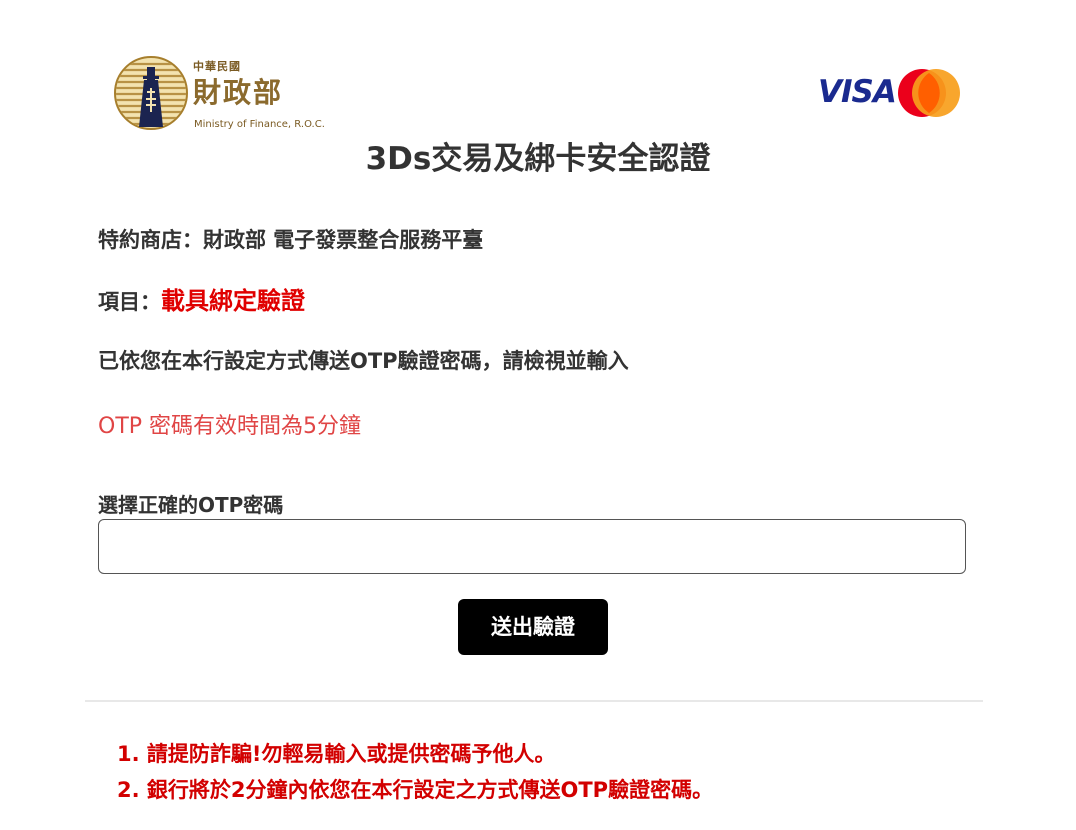 Image resolution: width=1076 pixels, height=830 pixels. Describe the element at coordinates (259, 124) in the screenshot. I see `logo-english-text: Ministry of Finance, R.O.C.` at that location.